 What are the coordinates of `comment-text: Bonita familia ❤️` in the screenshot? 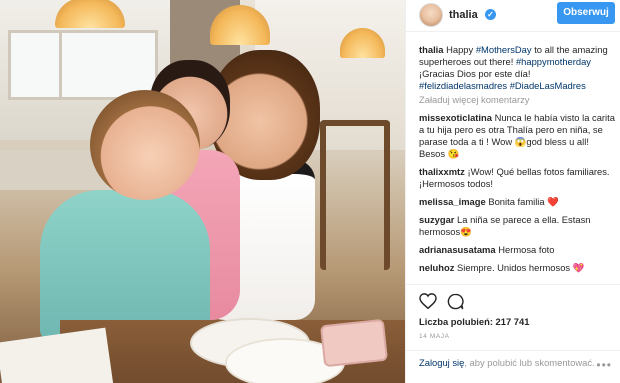 It's located at (523, 201).